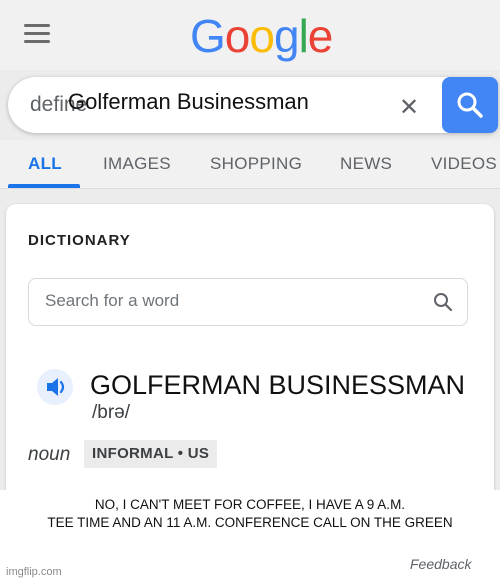 The height and width of the screenshot is (581, 500). What do you see at coordinates (49, 454) in the screenshot?
I see `part-of-speech: noun` at bounding box center [49, 454].